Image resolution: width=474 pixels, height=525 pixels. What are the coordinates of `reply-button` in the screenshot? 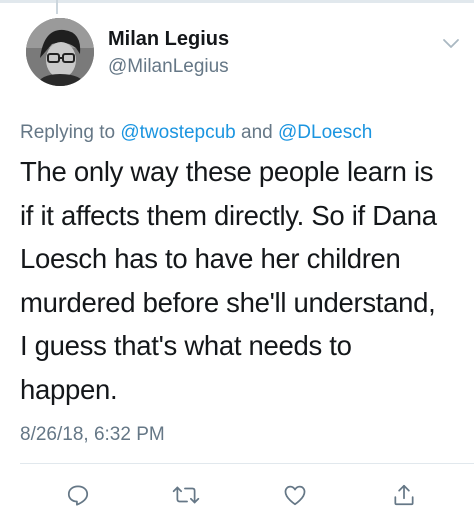 It's located at (78, 495).